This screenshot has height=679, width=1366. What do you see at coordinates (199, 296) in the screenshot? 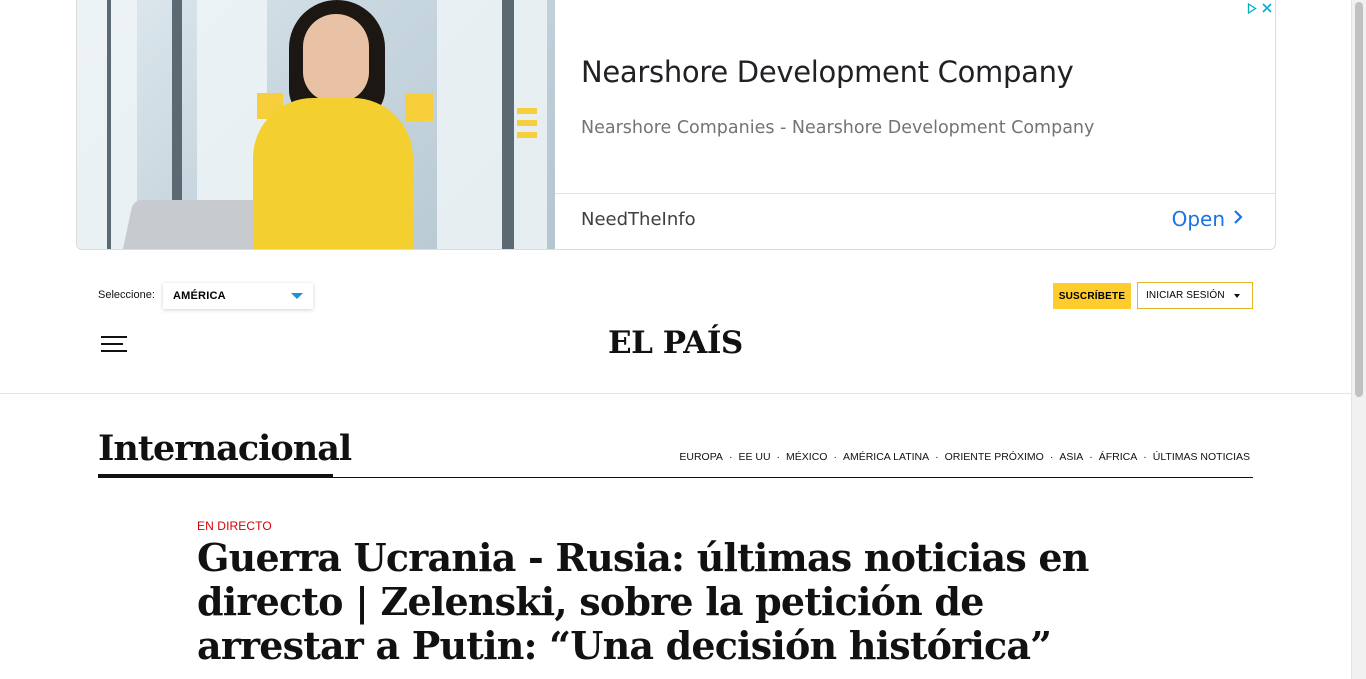
I see `edition-value: AMÉRICA` at bounding box center [199, 296].